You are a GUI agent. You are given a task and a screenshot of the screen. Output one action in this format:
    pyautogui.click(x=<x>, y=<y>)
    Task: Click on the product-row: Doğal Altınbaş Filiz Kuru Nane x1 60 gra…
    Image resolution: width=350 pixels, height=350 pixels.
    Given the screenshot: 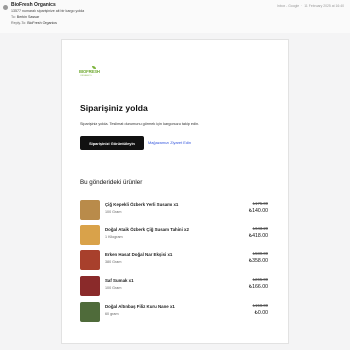 What is the action you would take?
    pyautogui.click(x=176, y=313)
    